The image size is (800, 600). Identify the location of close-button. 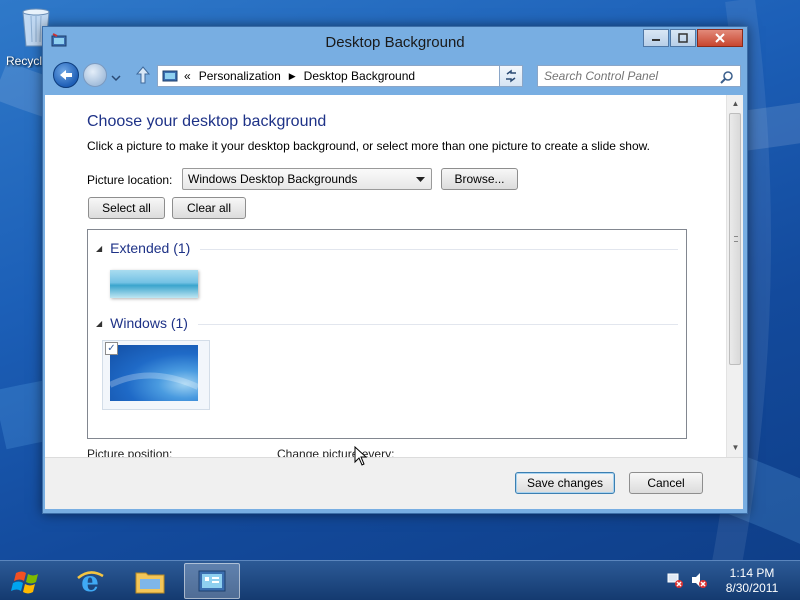
(720, 38).